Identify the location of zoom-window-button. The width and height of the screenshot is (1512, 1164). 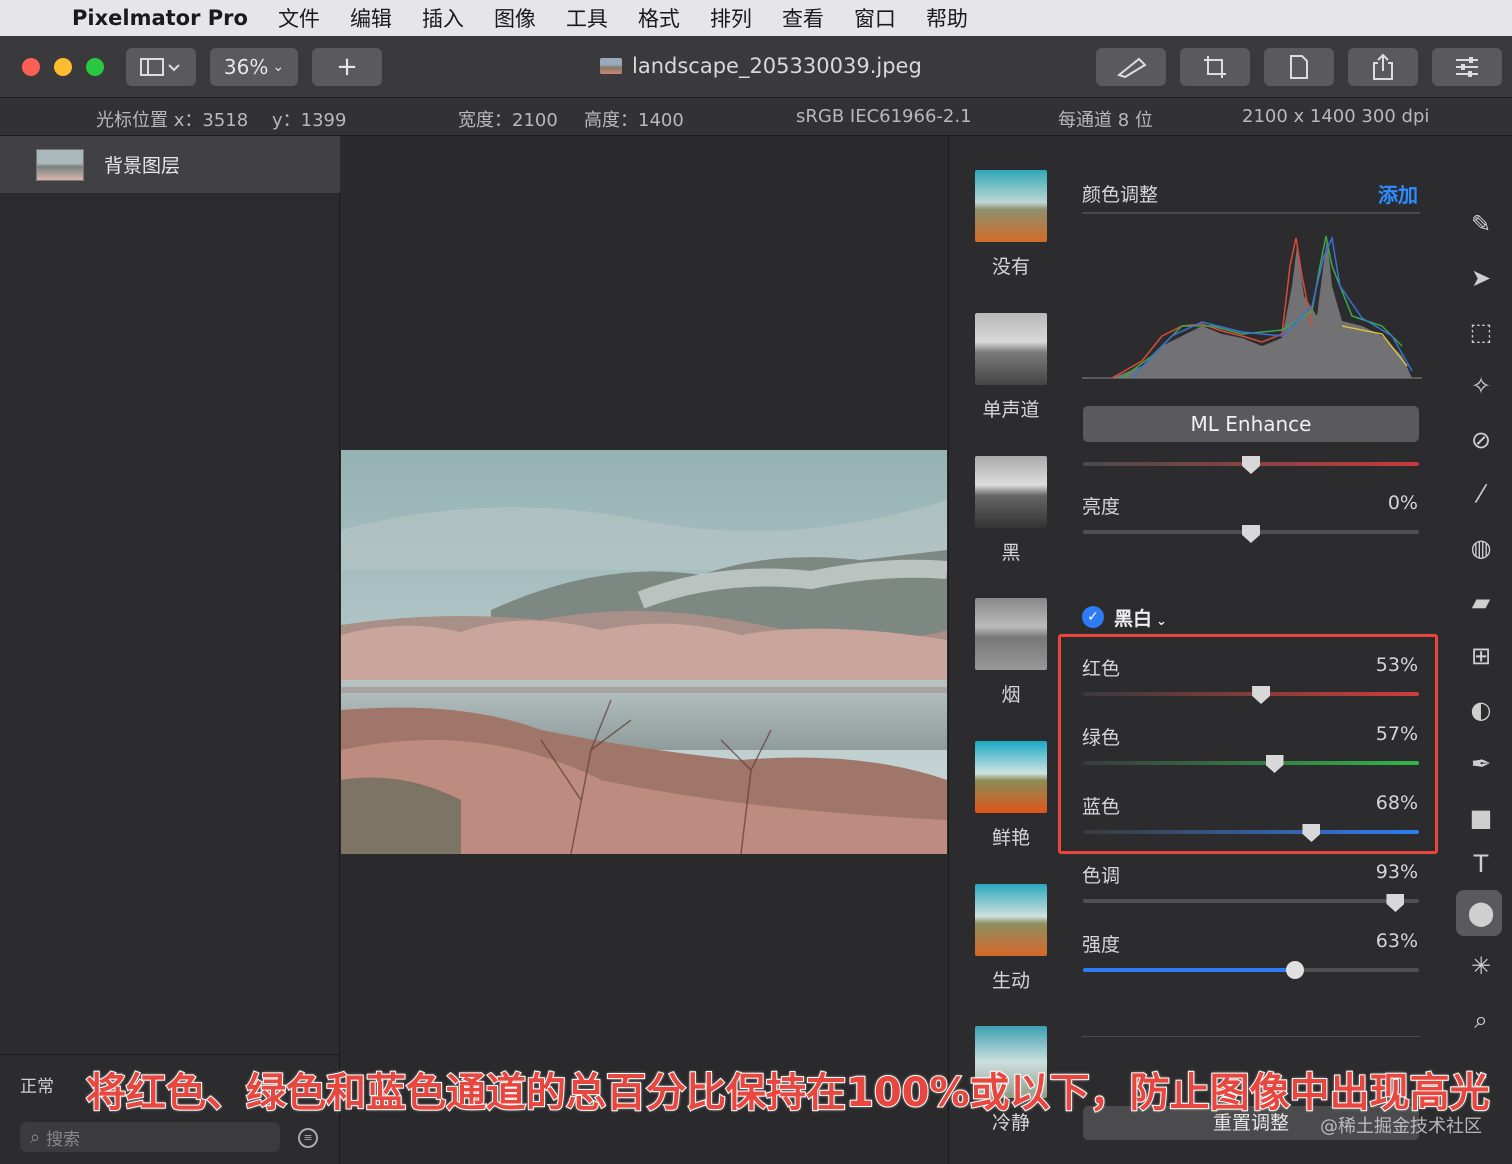
(95, 67).